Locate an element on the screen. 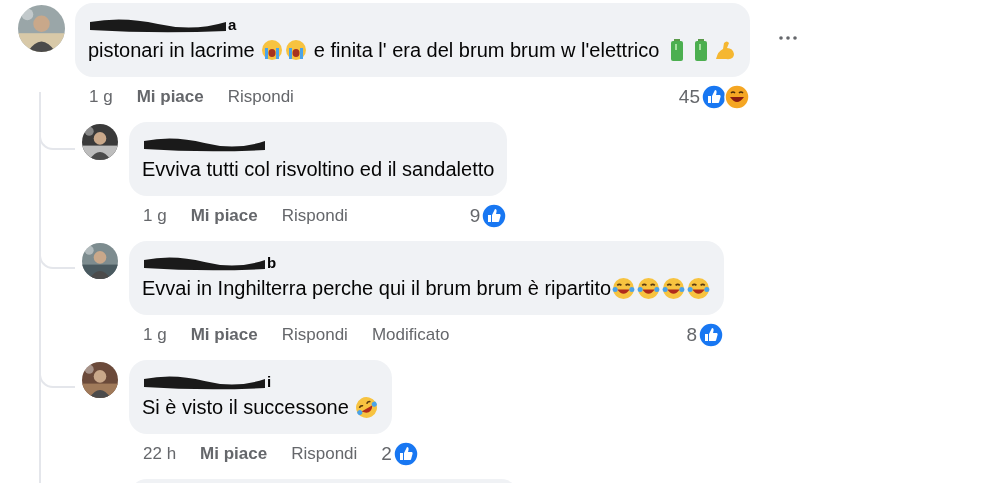 The width and height of the screenshot is (1006, 483). laughing-reaction-icon is located at coordinates (736, 97).